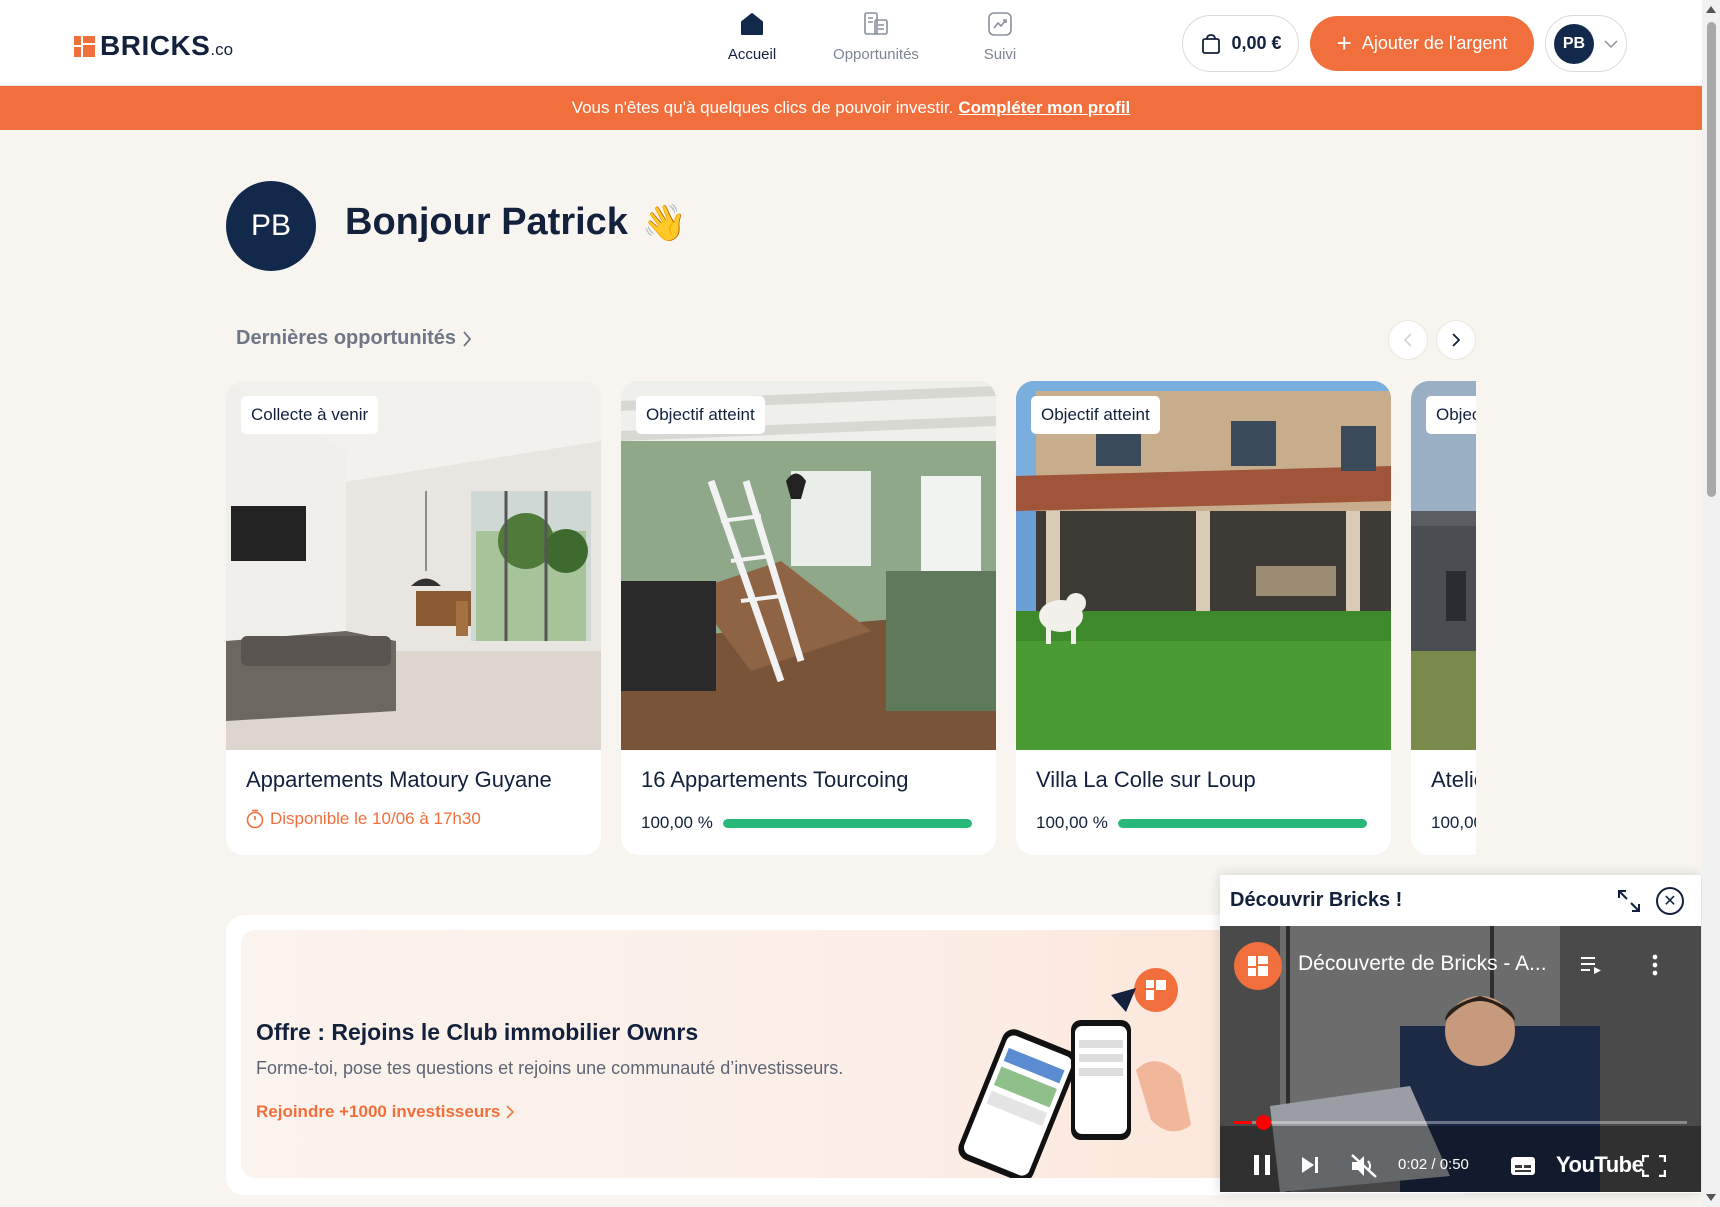 The width and height of the screenshot is (1720, 1207). Describe the element at coordinates (1611, 43) in the screenshot. I see `chevron-down-icon` at that location.